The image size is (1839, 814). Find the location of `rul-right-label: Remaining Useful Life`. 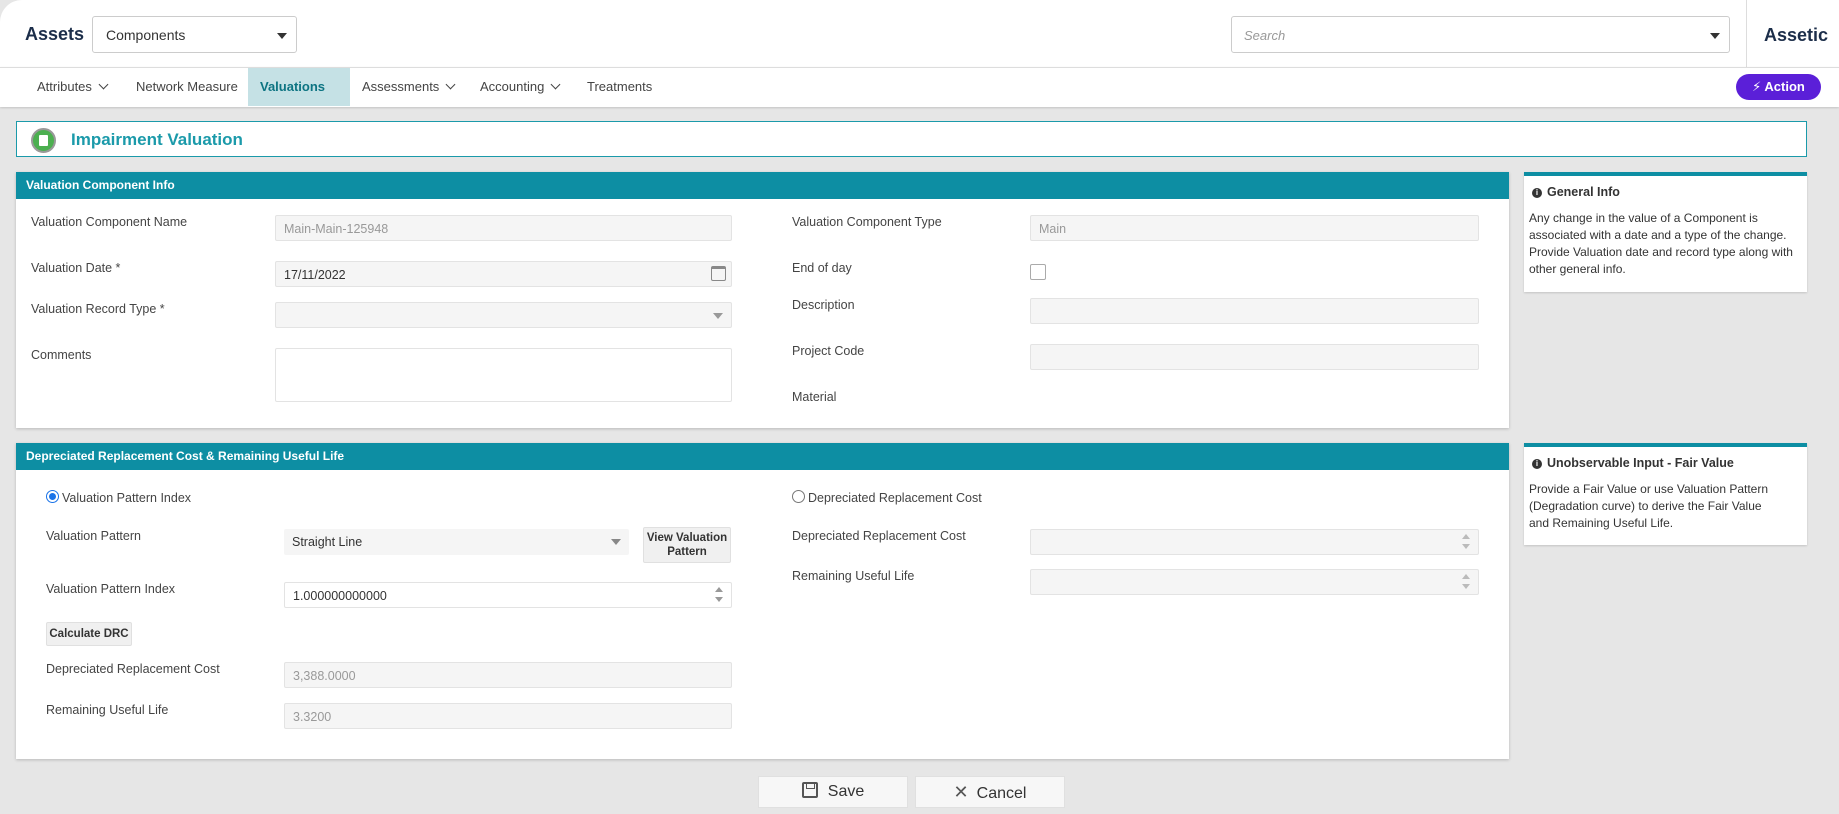

rul-right-label: Remaining Useful Life is located at coordinates (853, 576).